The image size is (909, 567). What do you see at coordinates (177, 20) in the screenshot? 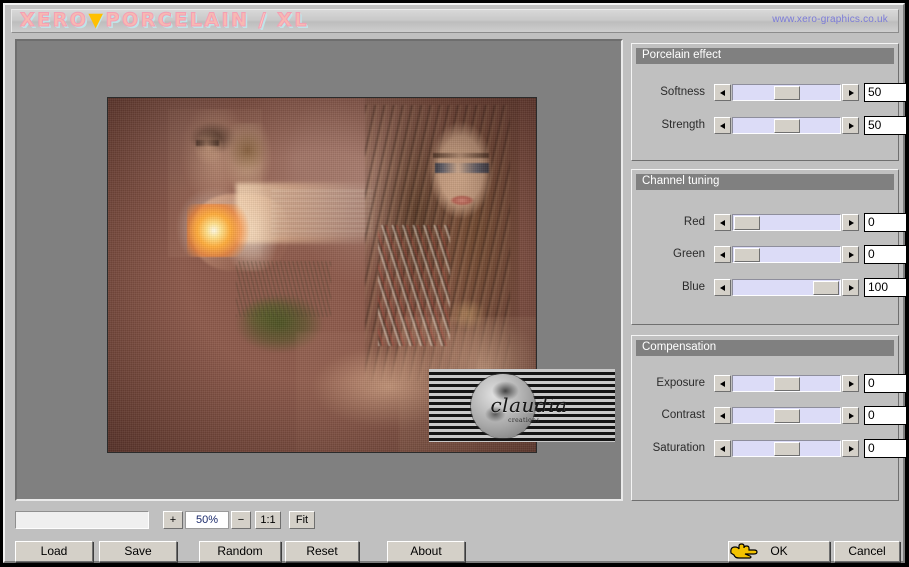
I see `brand-mid: PORCELAIN` at bounding box center [177, 20].